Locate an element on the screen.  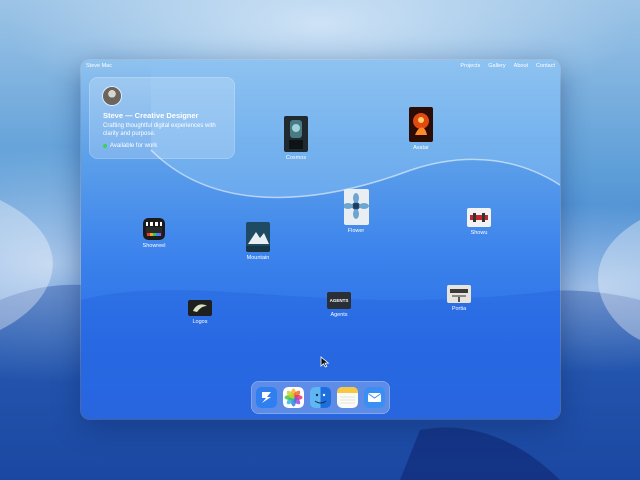
desktop-icon-agents: AGENTS Agents is located at coordinates (339, 305).